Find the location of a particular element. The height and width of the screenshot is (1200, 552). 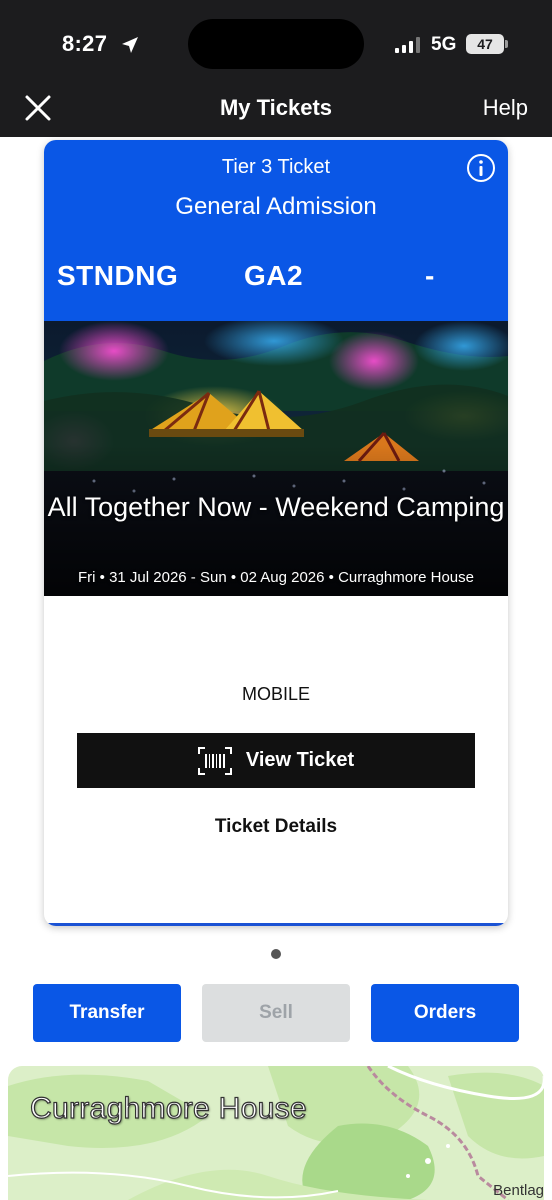

transfer-button: Transfer is located at coordinates (107, 1013).